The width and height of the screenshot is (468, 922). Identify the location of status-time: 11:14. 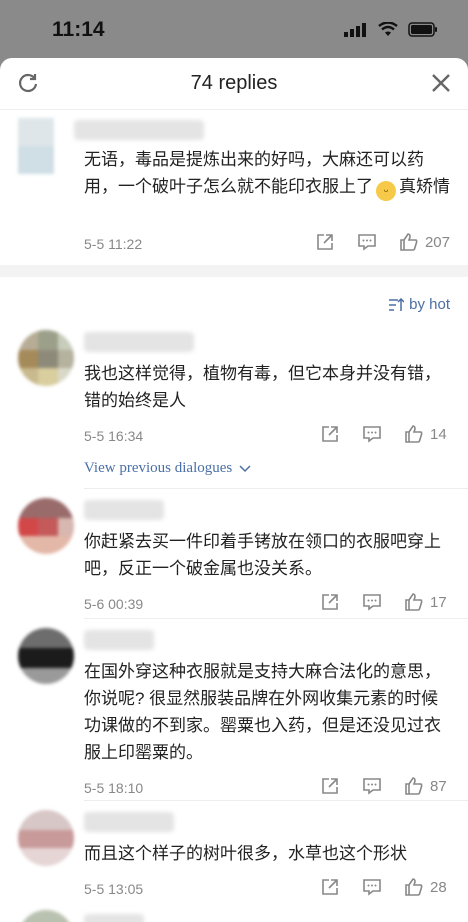
(78, 29).